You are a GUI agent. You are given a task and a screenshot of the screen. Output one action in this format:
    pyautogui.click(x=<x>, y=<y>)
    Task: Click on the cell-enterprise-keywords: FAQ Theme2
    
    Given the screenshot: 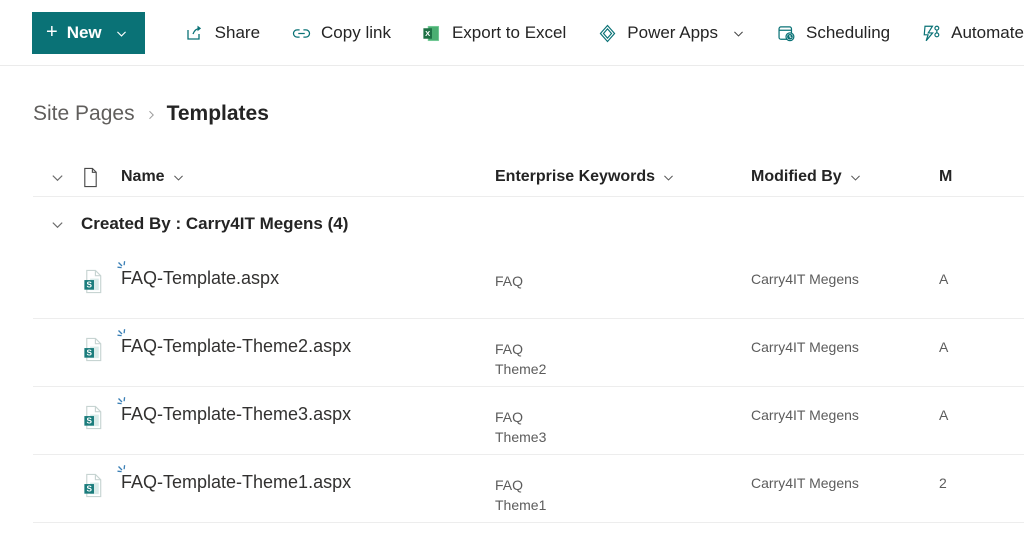 What is the action you would take?
    pyautogui.click(x=623, y=357)
    